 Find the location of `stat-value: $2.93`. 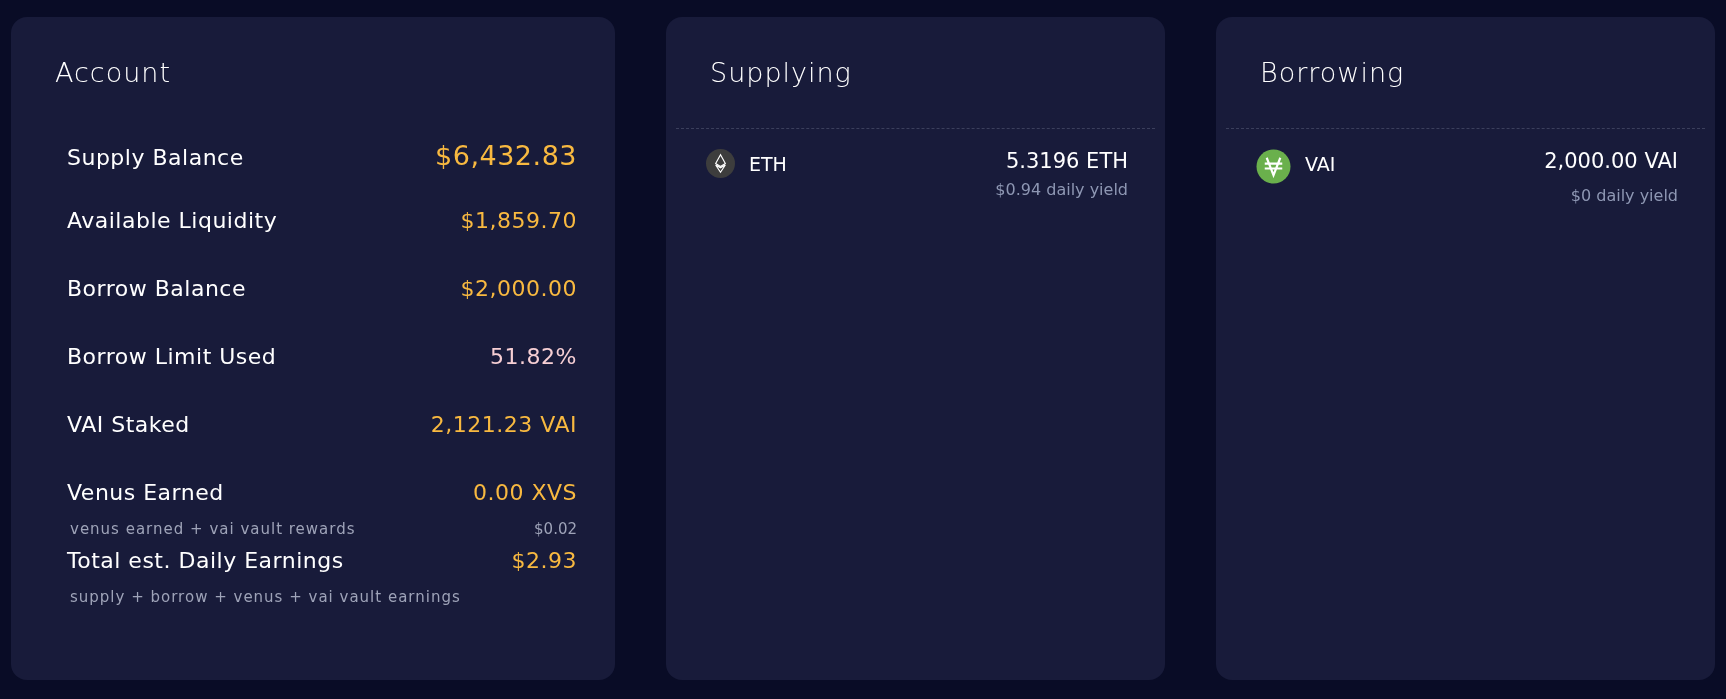

stat-value: $2.93 is located at coordinates (544, 560).